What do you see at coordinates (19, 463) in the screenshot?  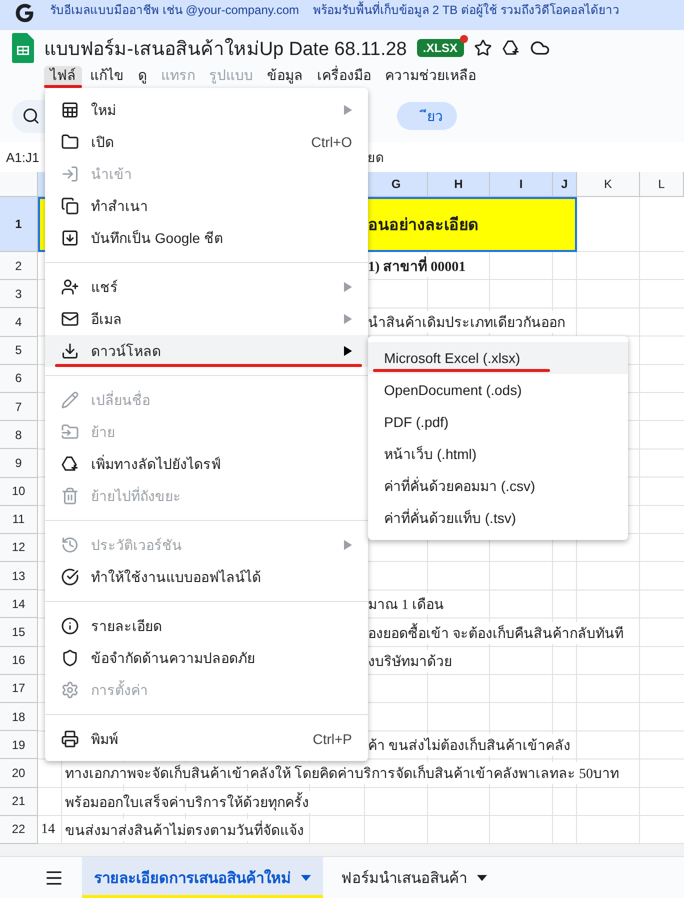 I see `row-number: 9` at bounding box center [19, 463].